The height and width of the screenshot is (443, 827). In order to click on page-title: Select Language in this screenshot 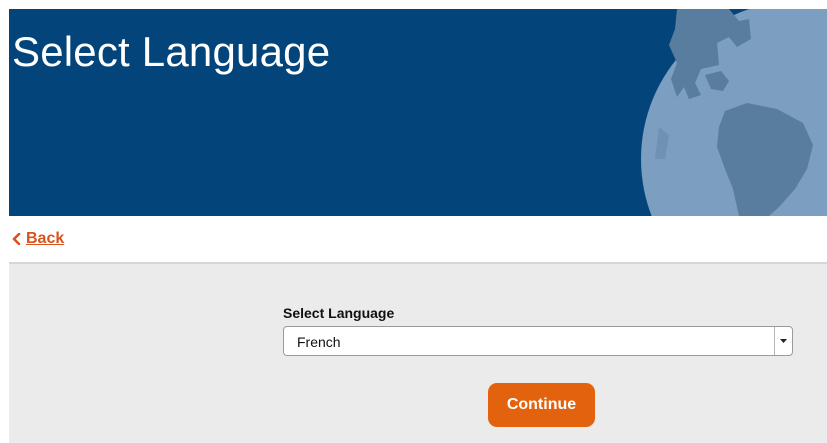, I will do `click(171, 51)`.